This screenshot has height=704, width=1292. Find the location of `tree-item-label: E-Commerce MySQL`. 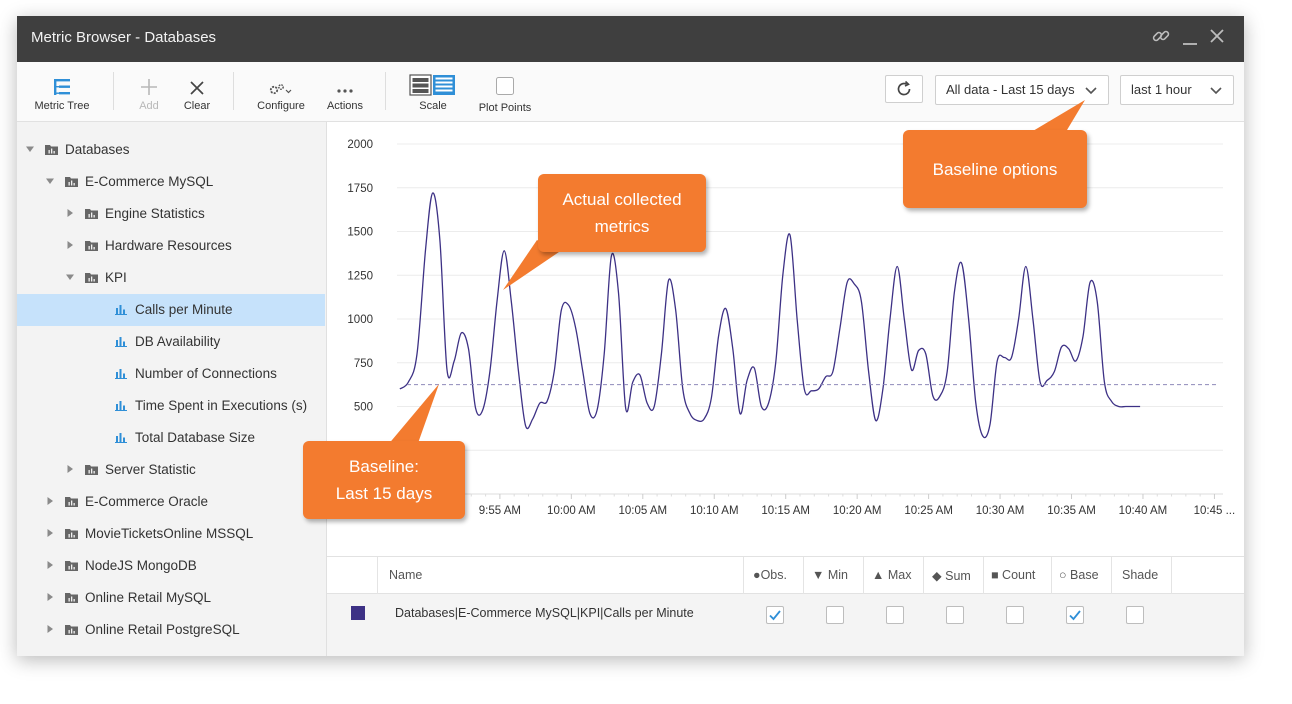

tree-item-label: E-Commerce MySQL is located at coordinates (149, 181).